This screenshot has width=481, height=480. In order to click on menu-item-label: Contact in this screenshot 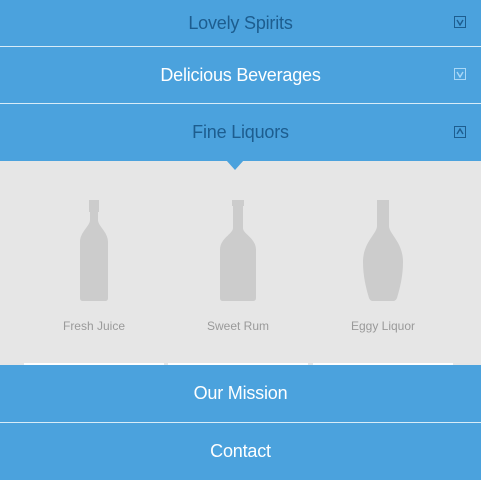, I will do `click(240, 451)`.